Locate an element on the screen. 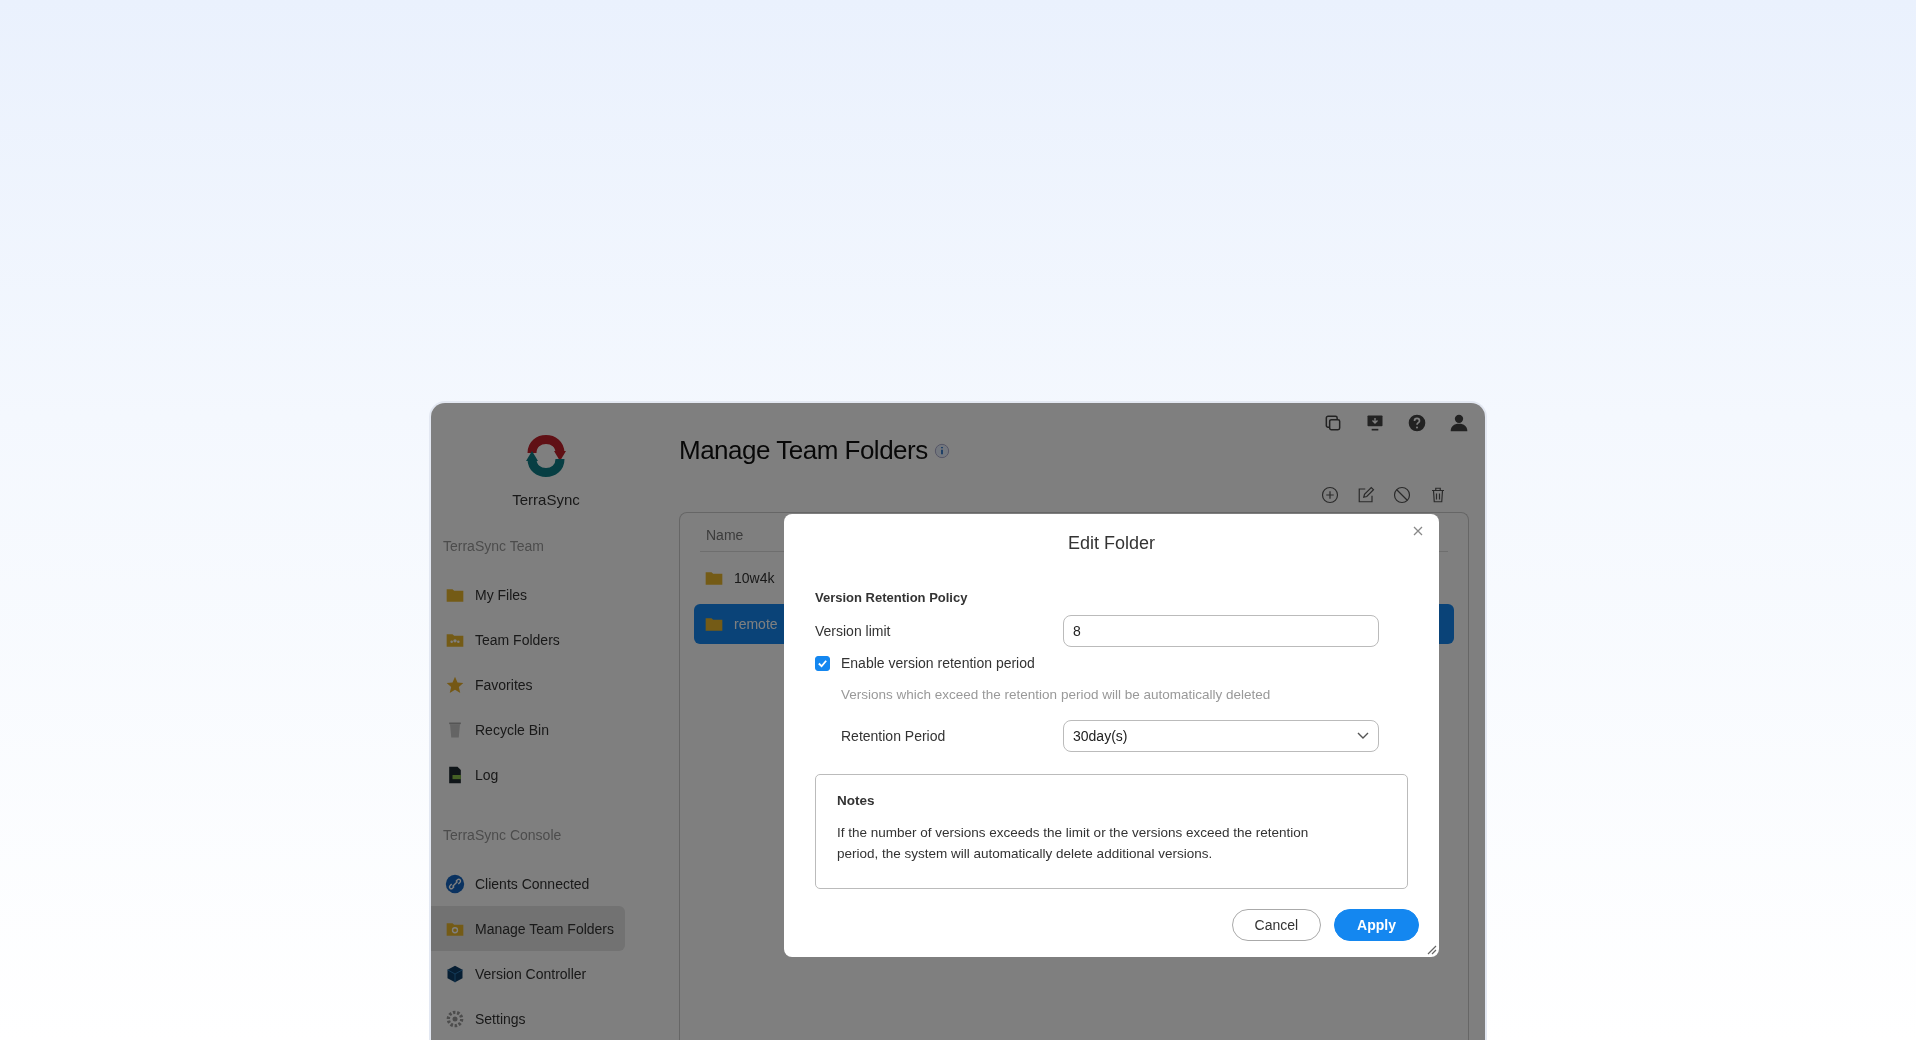  page-title: Manage Team Folders is located at coordinates (803, 450).